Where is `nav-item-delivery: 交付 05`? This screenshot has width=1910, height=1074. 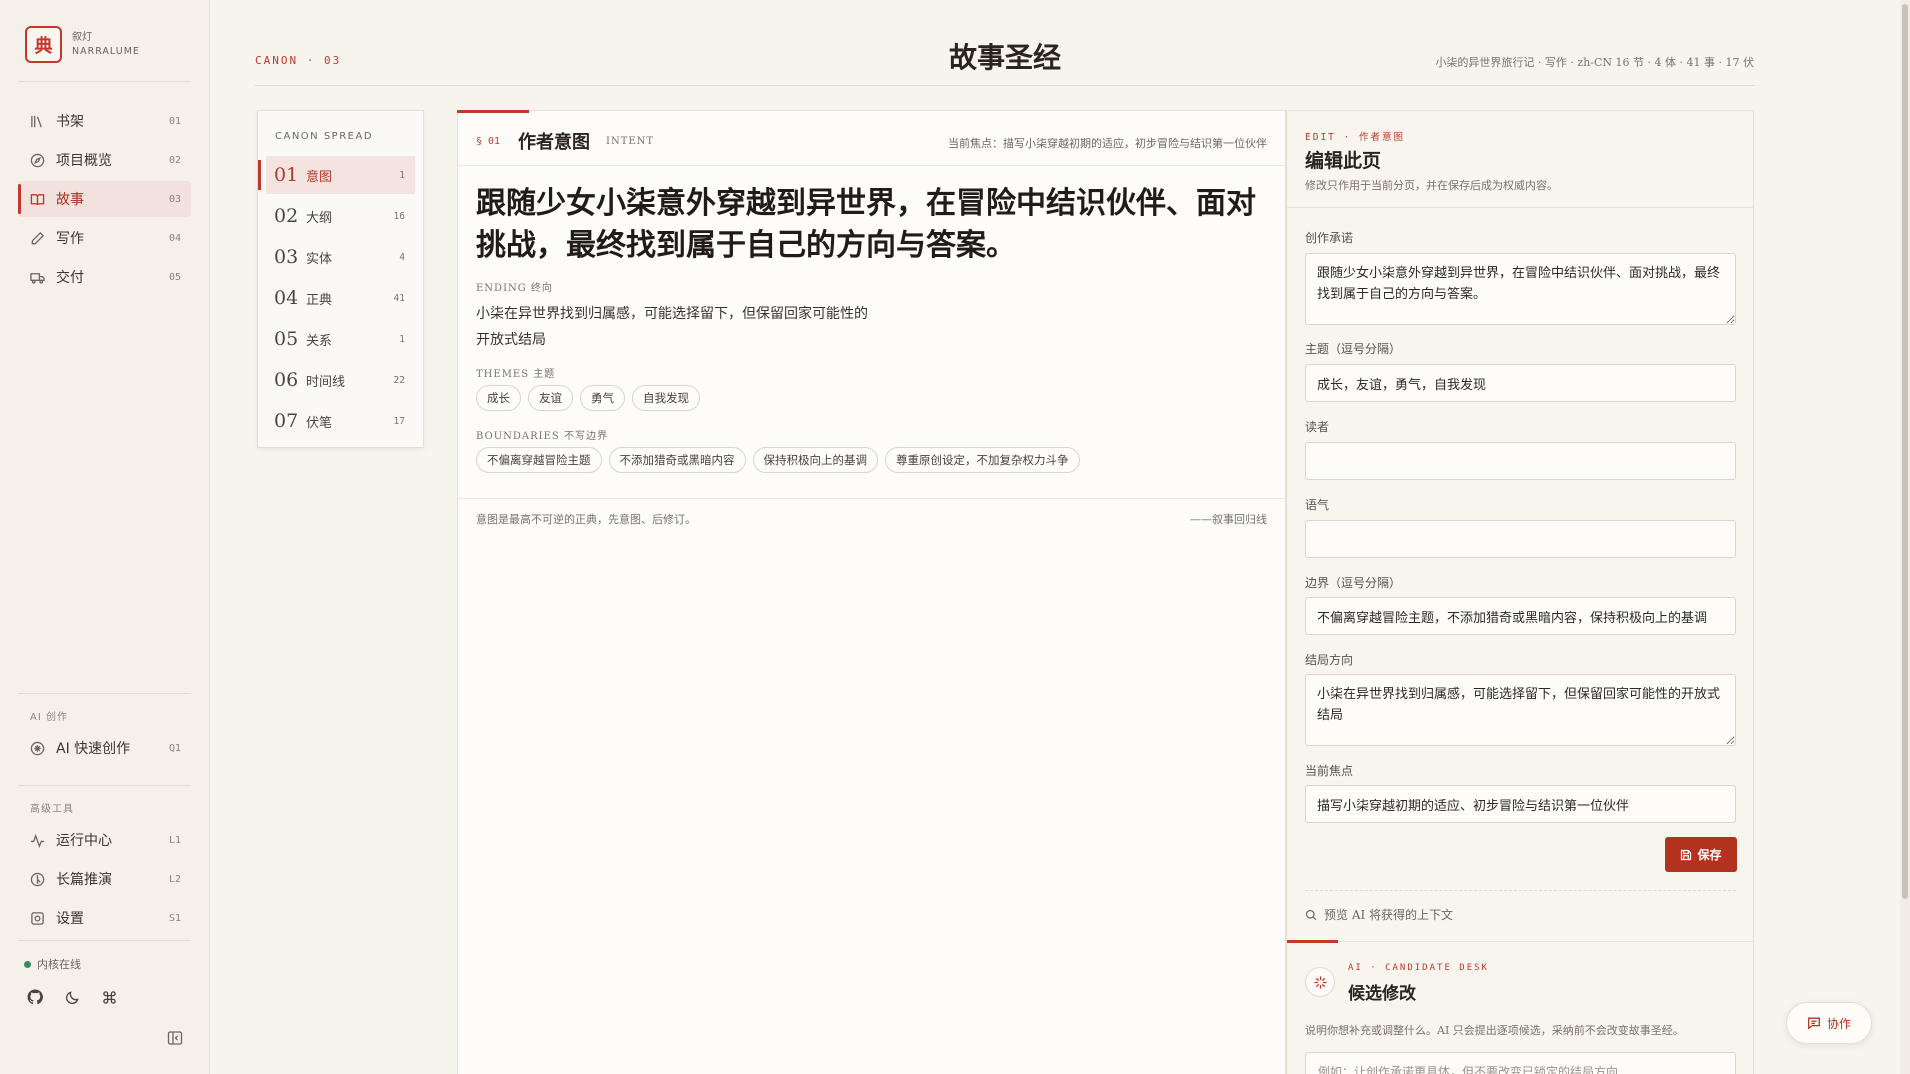 nav-item-delivery: 交付 05 is located at coordinates (104, 277).